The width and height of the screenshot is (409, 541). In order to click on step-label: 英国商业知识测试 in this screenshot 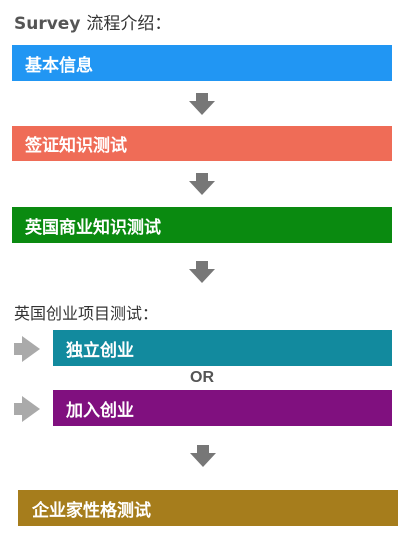, I will do `click(93, 227)`.